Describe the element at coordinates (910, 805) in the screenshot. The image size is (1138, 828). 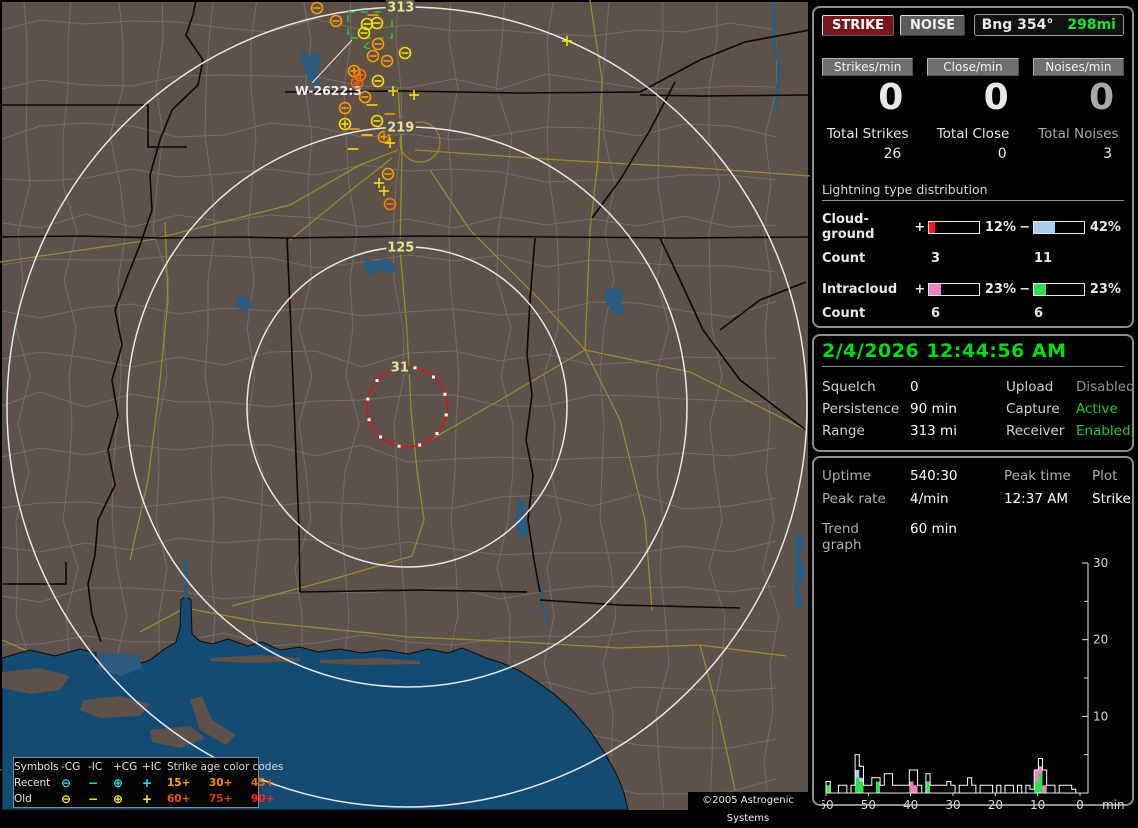
I see `x-tick-label: 40` at that location.